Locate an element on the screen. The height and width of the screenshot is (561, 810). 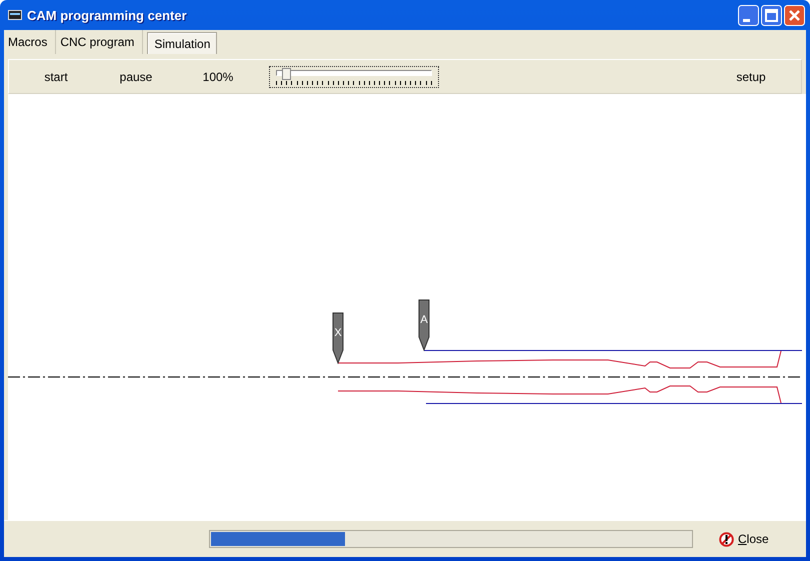
pause-button: pause is located at coordinates (136, 77).